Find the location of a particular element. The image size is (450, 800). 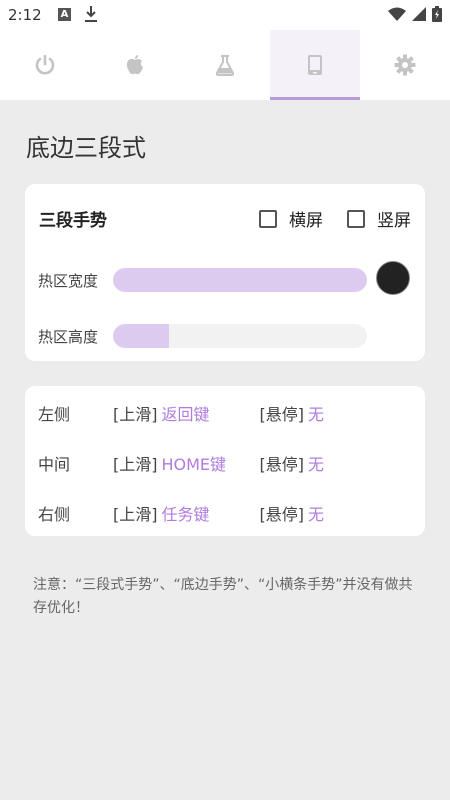

app-notification-icon: A is located at coordinates (64, 14).